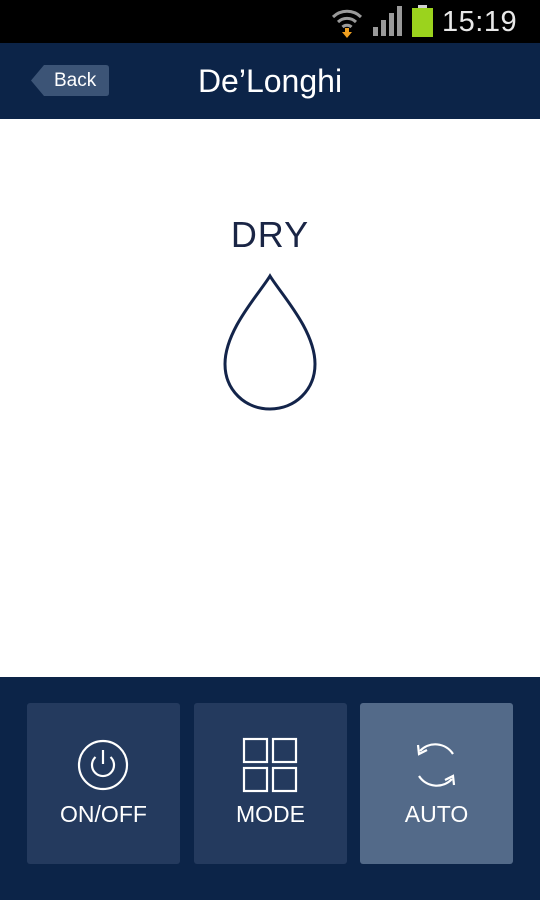 The width and height of the screenshot is (540, 900). Describe the element at coordinates (347, 24) in the screenshot. I see `wifi-icon` at that location.